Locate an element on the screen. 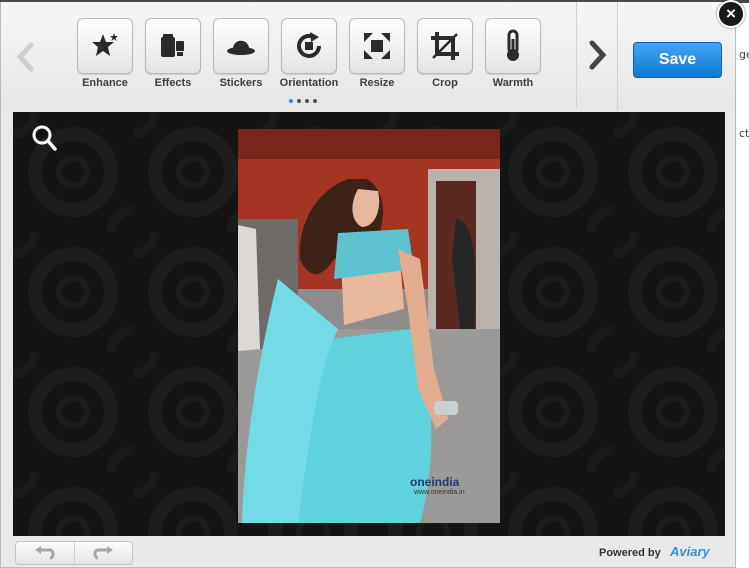  tool-effects: Effects is located at coordinates (173, 53).